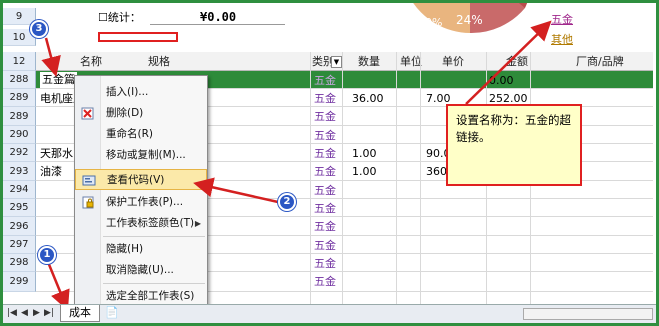  I want to click on badge-3: 3, so click(39, 29).